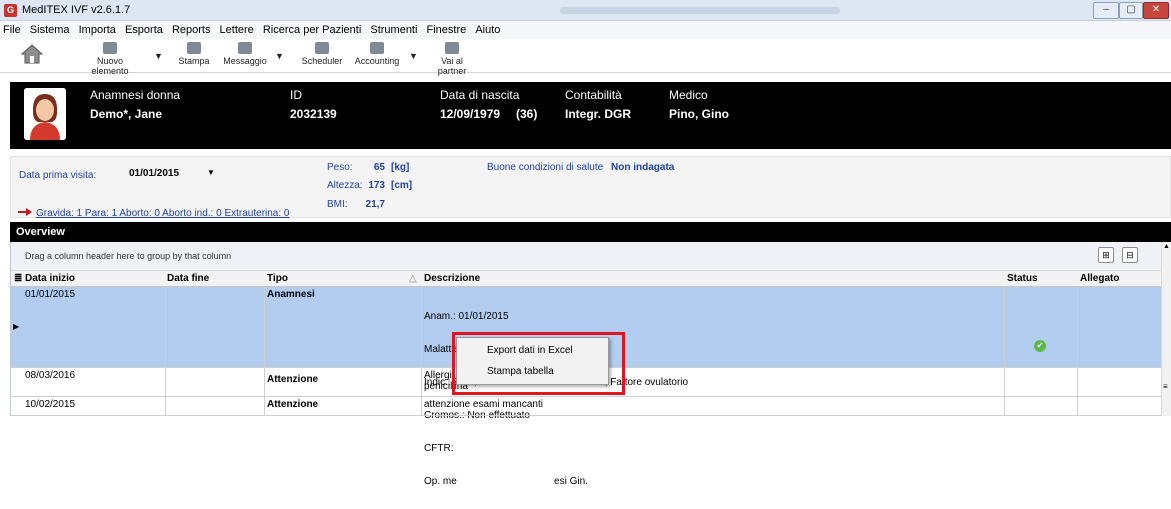 The width and height of the screenshot is (1171, 509). Describe the element at coordinates (211, 172) in the screenshot. I see `date-dropdown-icon: ▼` at that location.